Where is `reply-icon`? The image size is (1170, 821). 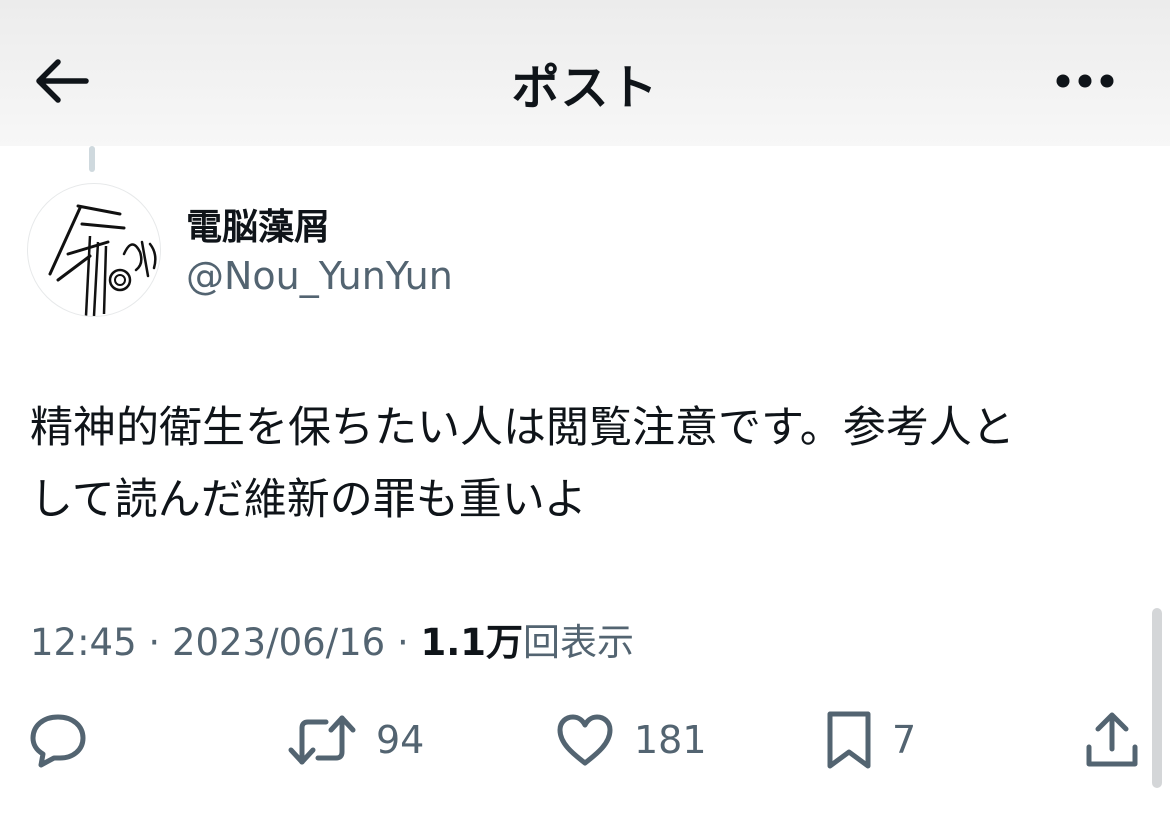
reply-icon is located at coordinates (58, 741).